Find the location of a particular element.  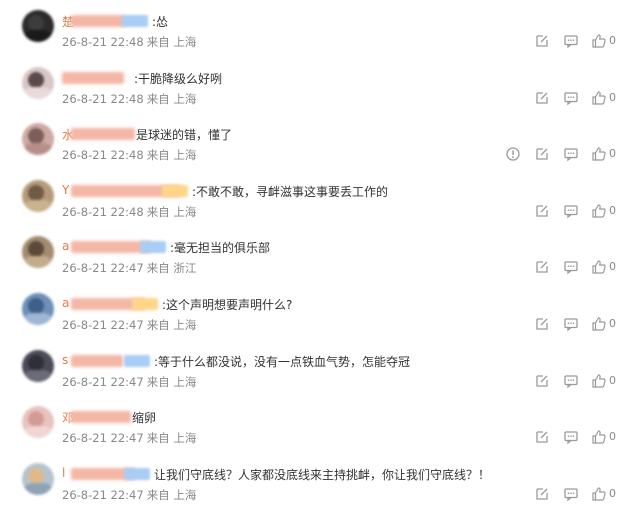

comment-item: :干脆降级么好咧 26-8-21 22:48 来自 上海 0 is located at coordinates (320, 85).